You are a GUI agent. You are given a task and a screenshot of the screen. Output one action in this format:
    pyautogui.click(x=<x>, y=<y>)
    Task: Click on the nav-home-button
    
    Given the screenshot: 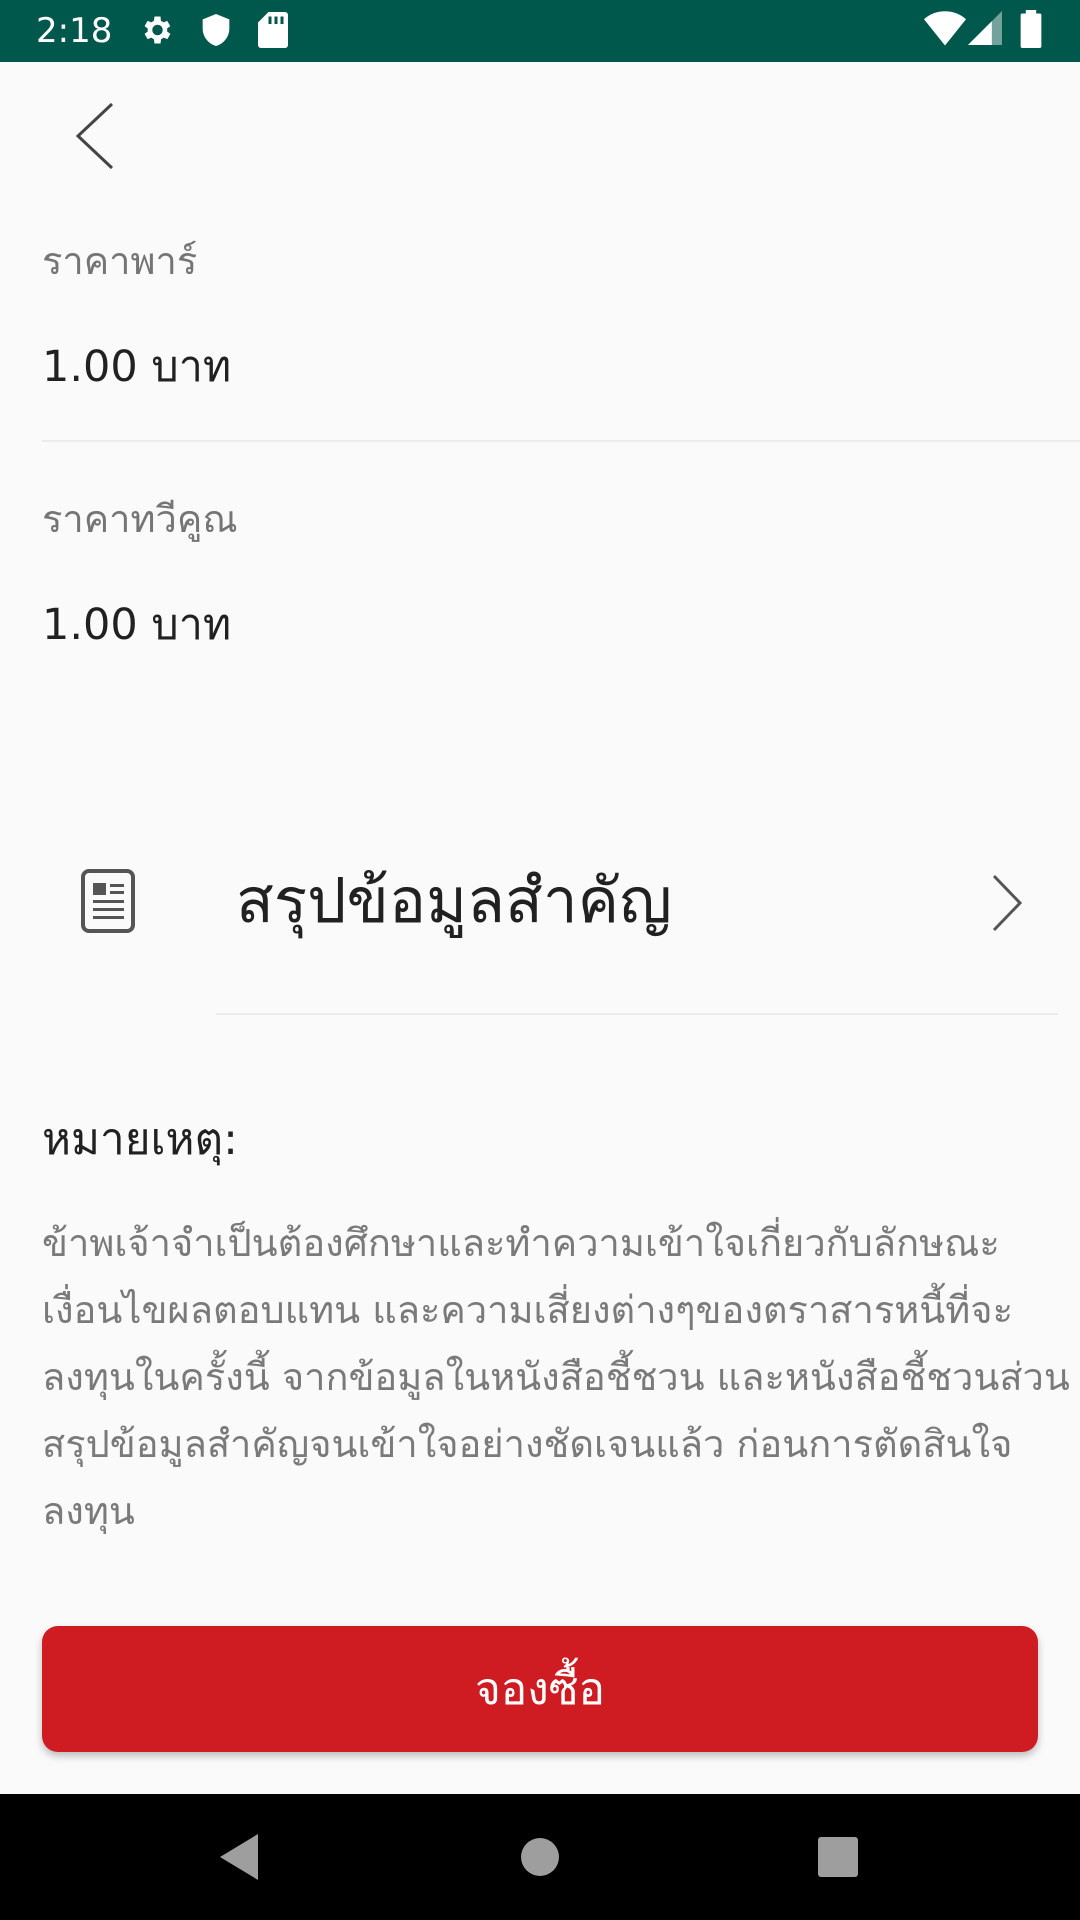 What is the action you would take?
    pyautogui.click(x=540, y=1857)
    